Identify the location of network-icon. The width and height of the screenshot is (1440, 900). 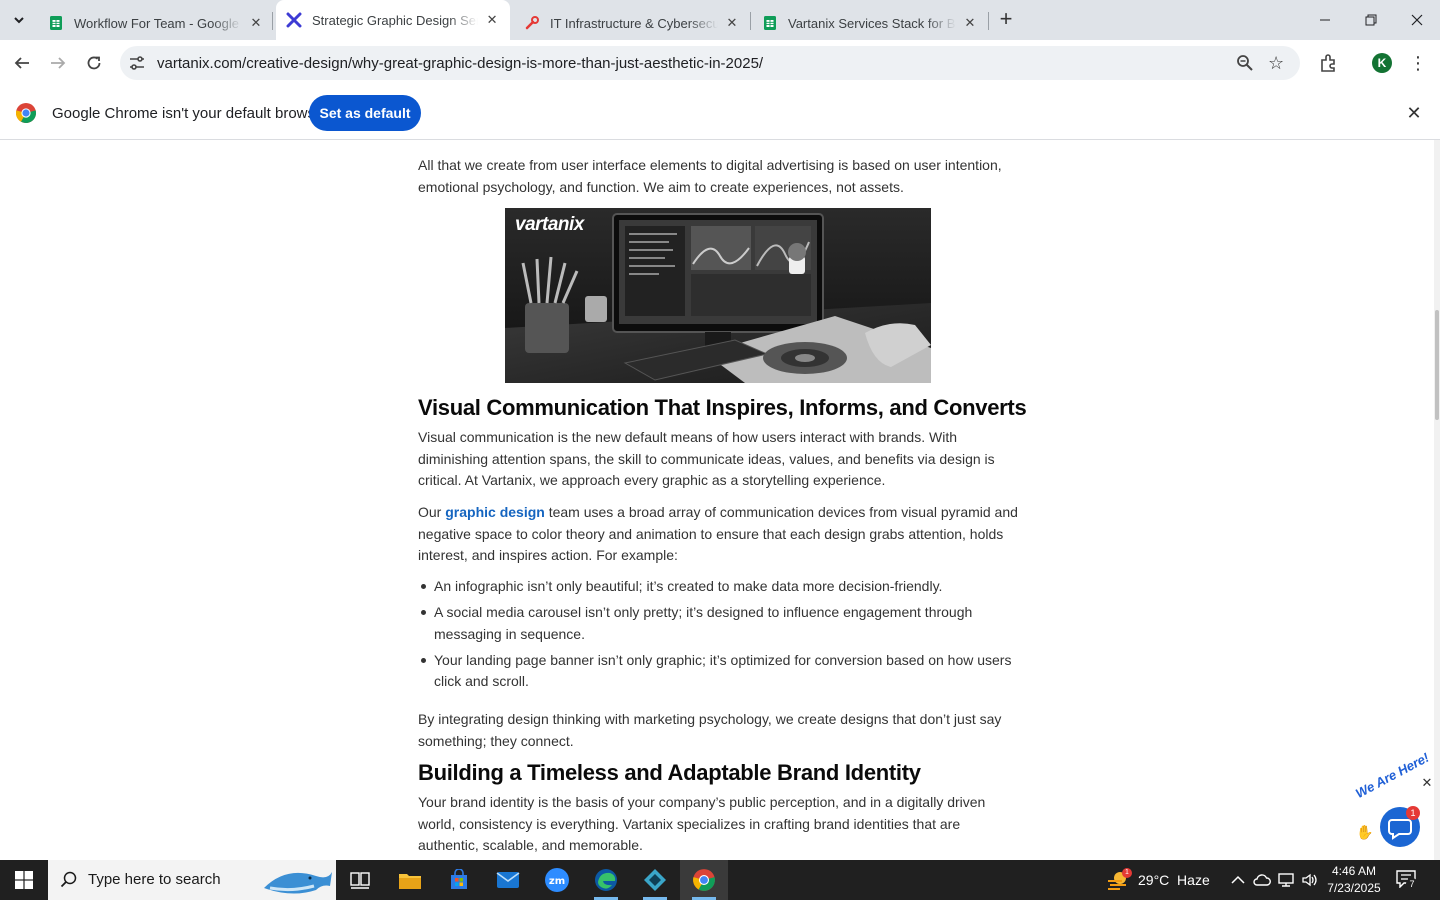
(1286, 880).